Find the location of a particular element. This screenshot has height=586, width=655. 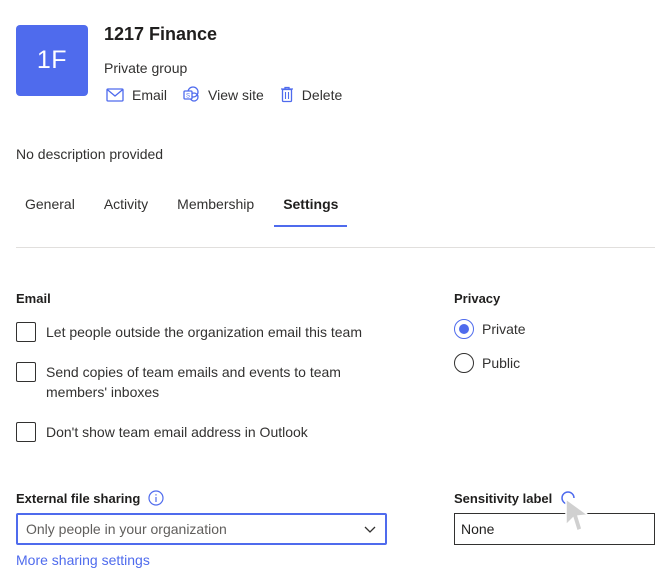

email-option-hide-address: Don't show team email address in Outlook is located at coordinates (206, 432).